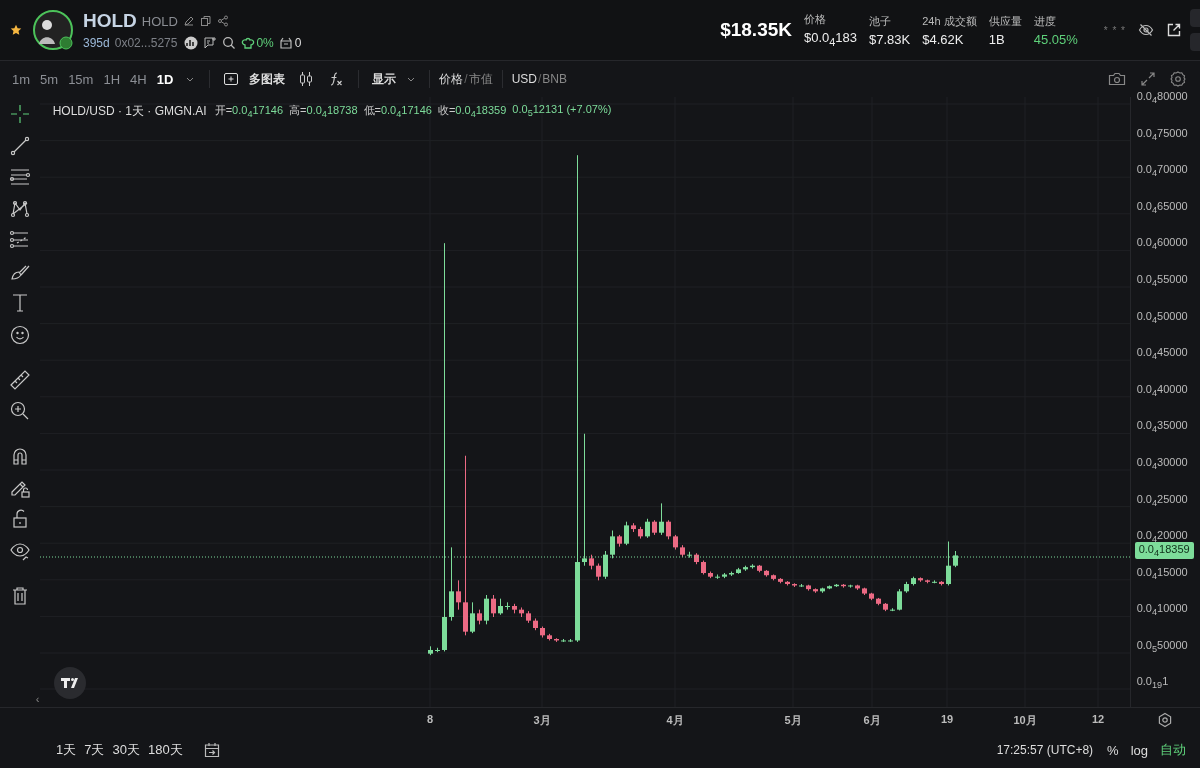 This screenshot has height=768, width=1200. Describe the element at coordinates (997, 39) in the screenshot. I see `stat-value: 1B` at that location.